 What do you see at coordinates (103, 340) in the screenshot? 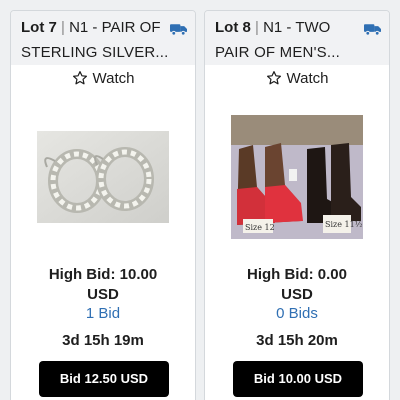
I see `time-remaining: 3d 15h 19m` at bounding box center [103, 340].